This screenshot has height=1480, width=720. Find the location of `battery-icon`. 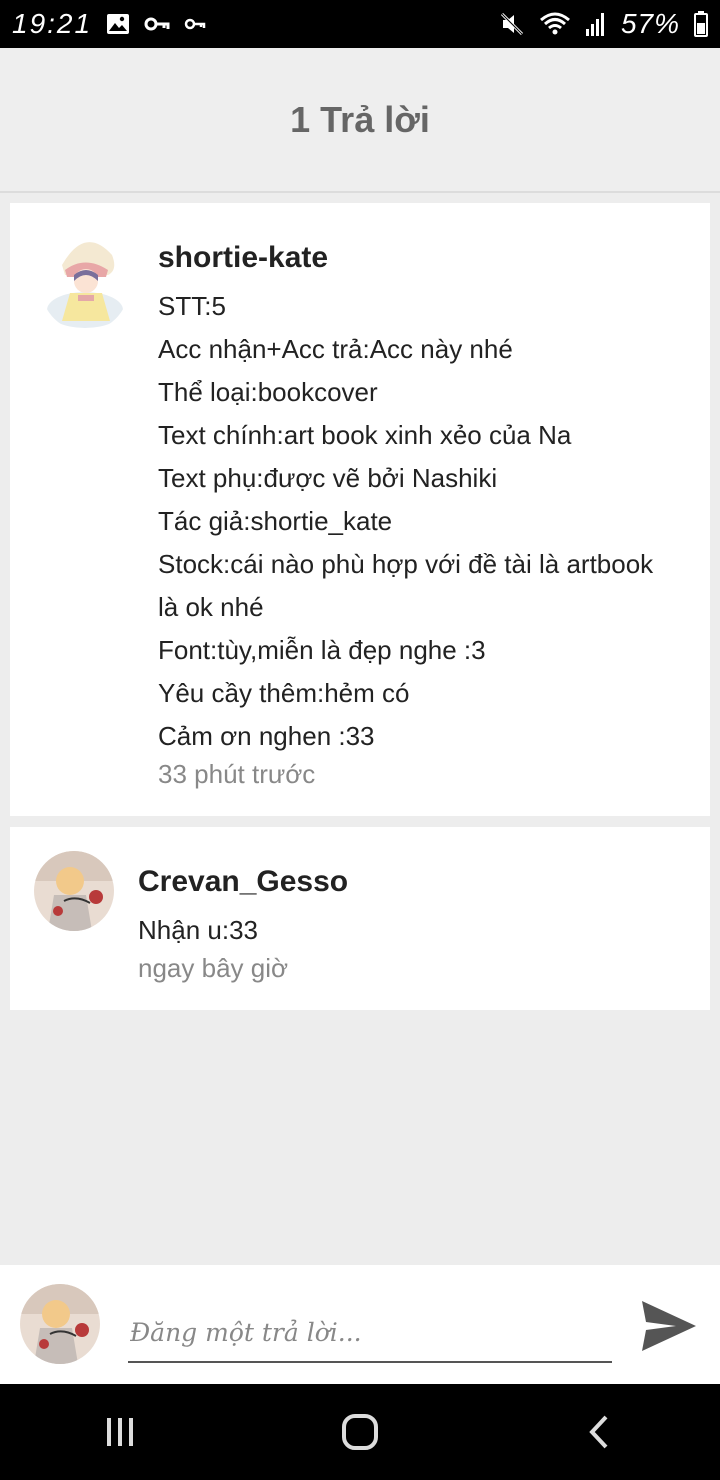

battery-icon is located at coordinates (701, 24).